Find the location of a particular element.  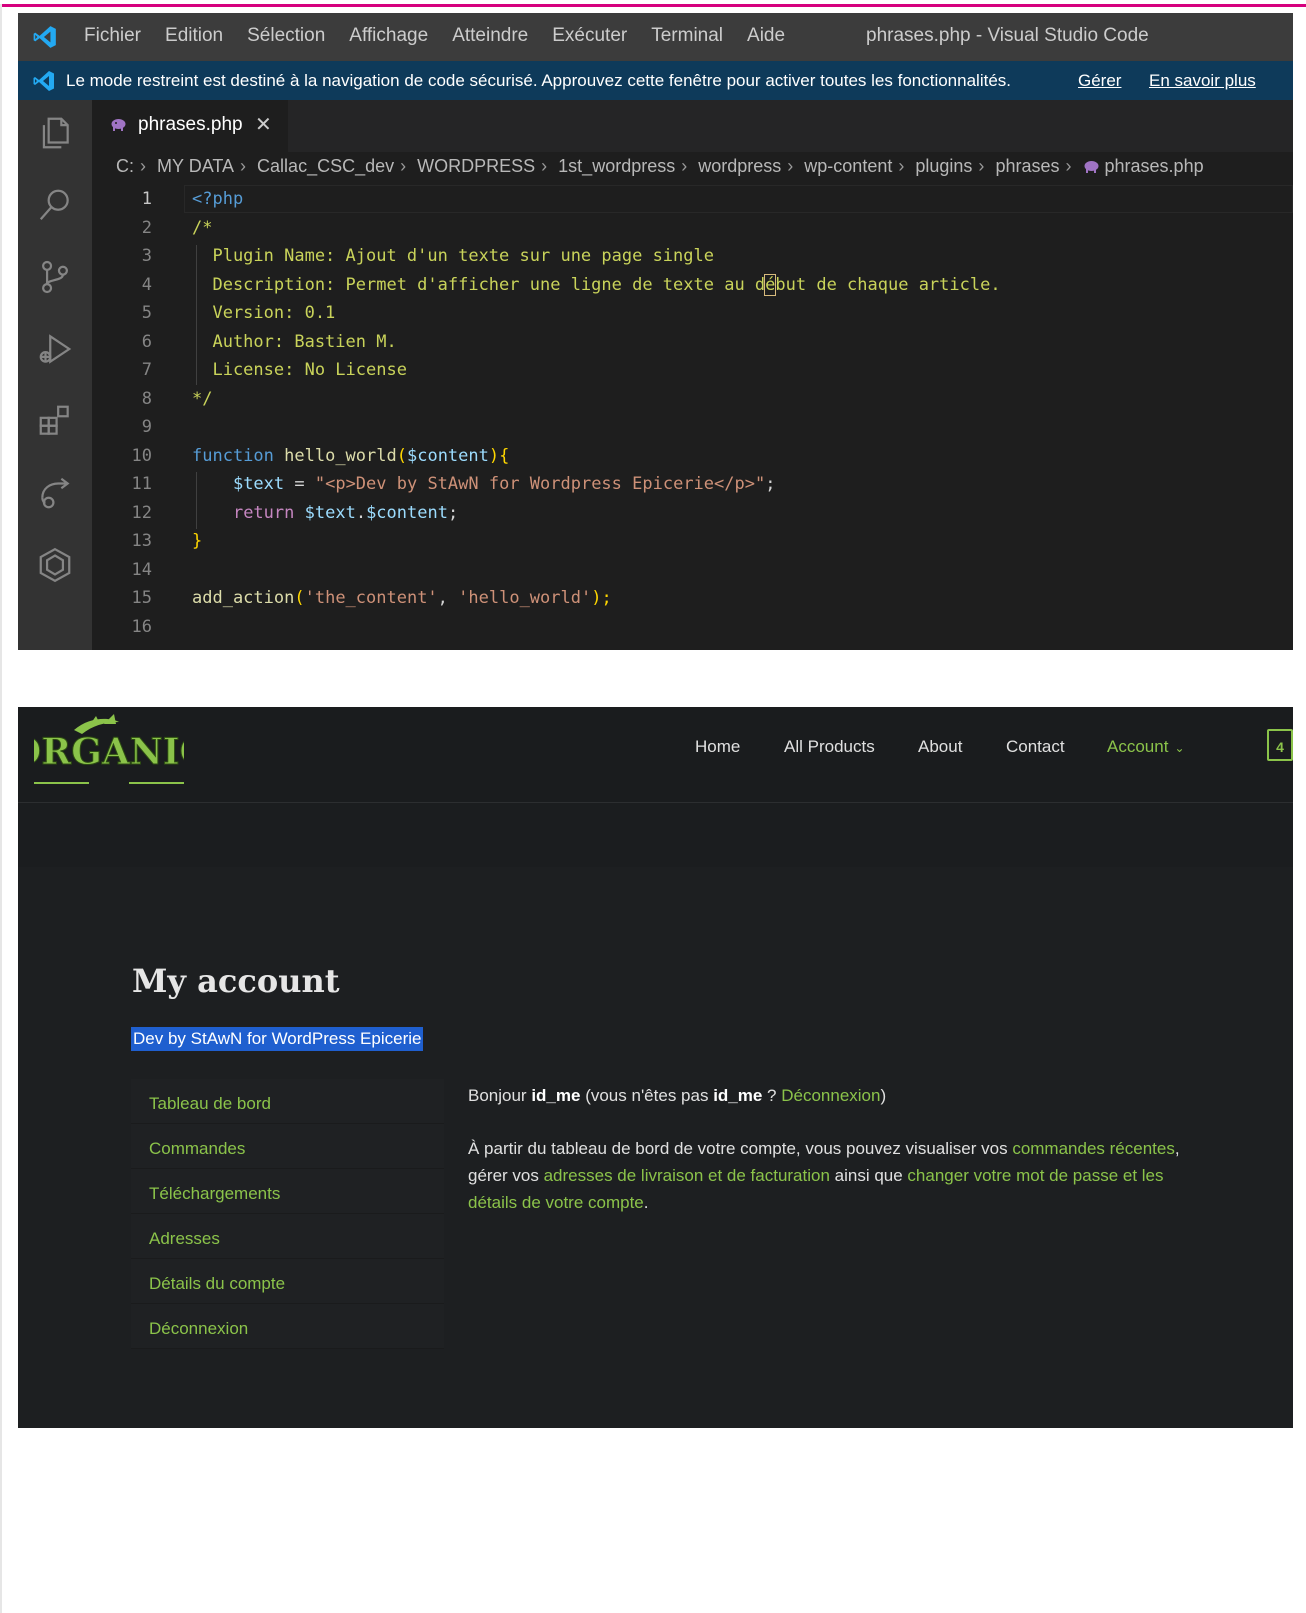

menu-fichier: Fichier is located at coordinates (112, 36).